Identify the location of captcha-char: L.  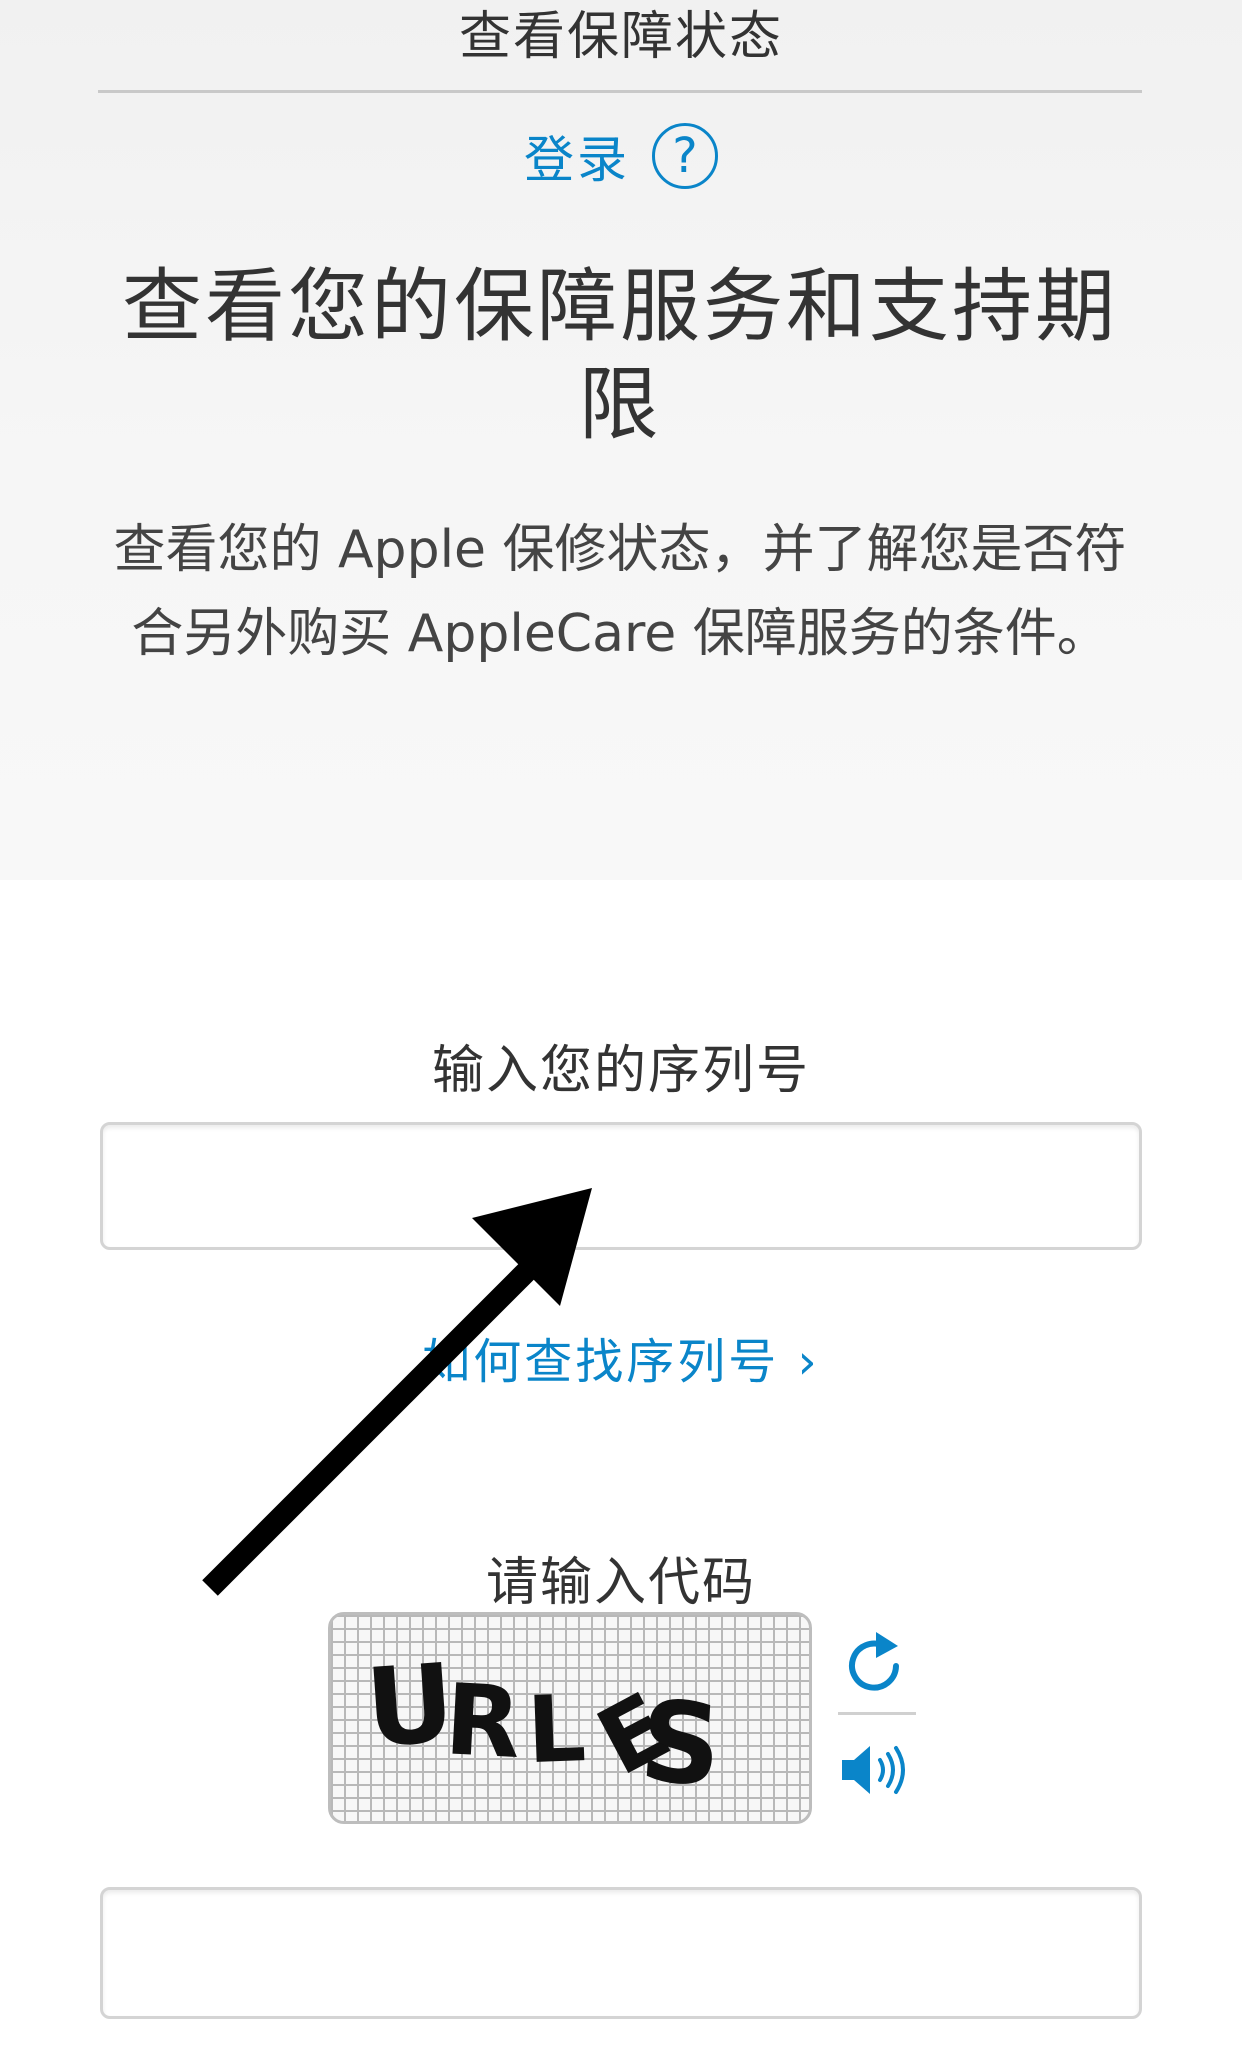
(556, 1729).